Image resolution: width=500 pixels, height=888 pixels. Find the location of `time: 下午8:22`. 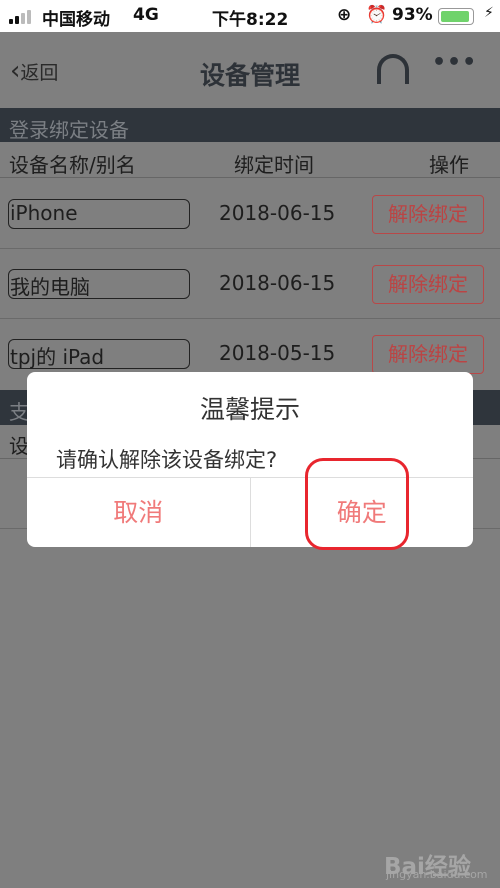

time: 下午8:22 is located at coordinates (250, 20).